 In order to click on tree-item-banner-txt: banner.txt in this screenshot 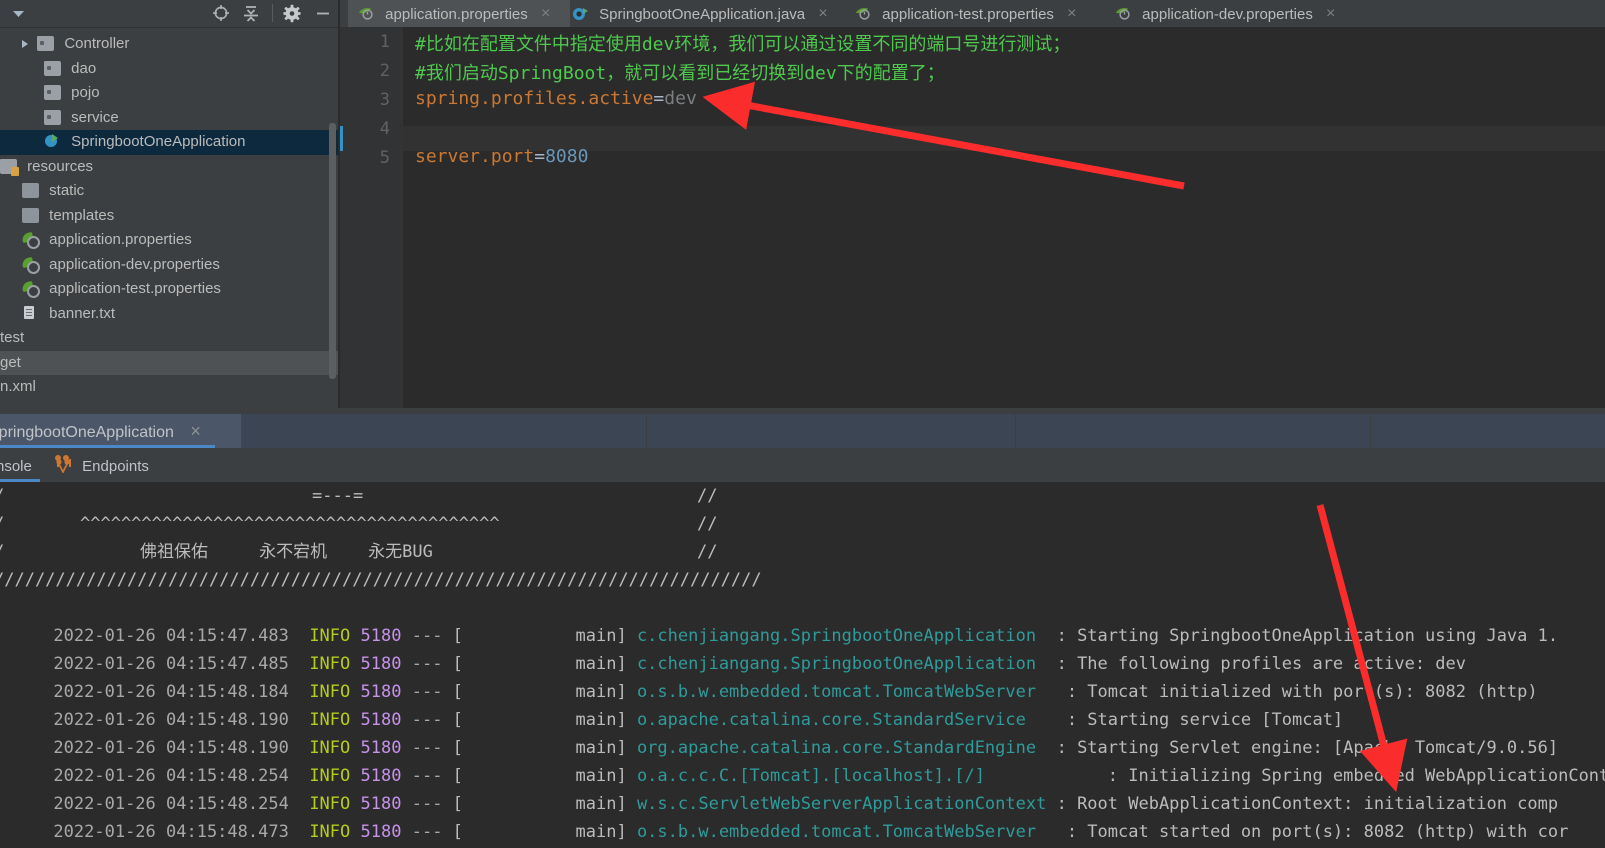, I will do `click(169, 314)`.